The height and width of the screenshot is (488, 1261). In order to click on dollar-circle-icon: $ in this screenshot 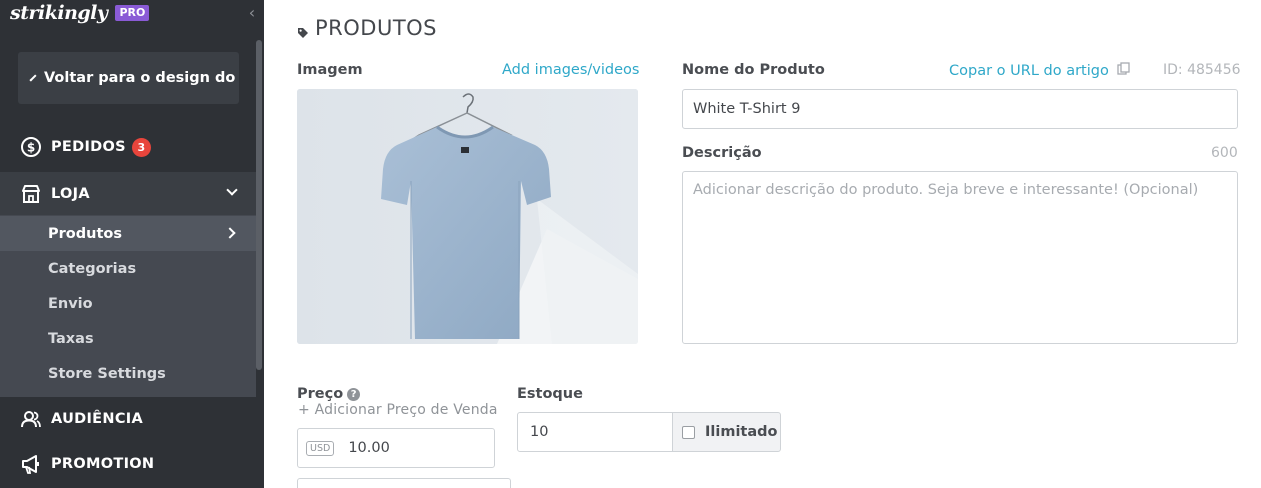, I will do `click(31, 147)`.